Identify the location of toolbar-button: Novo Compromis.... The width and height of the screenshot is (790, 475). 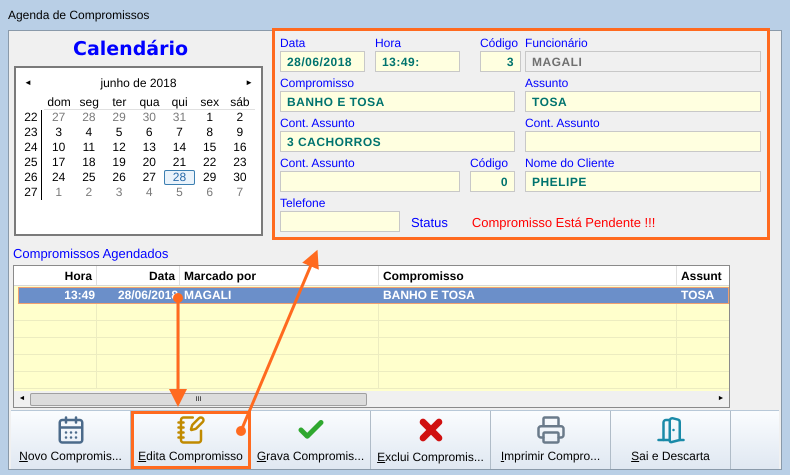
(71, 440).